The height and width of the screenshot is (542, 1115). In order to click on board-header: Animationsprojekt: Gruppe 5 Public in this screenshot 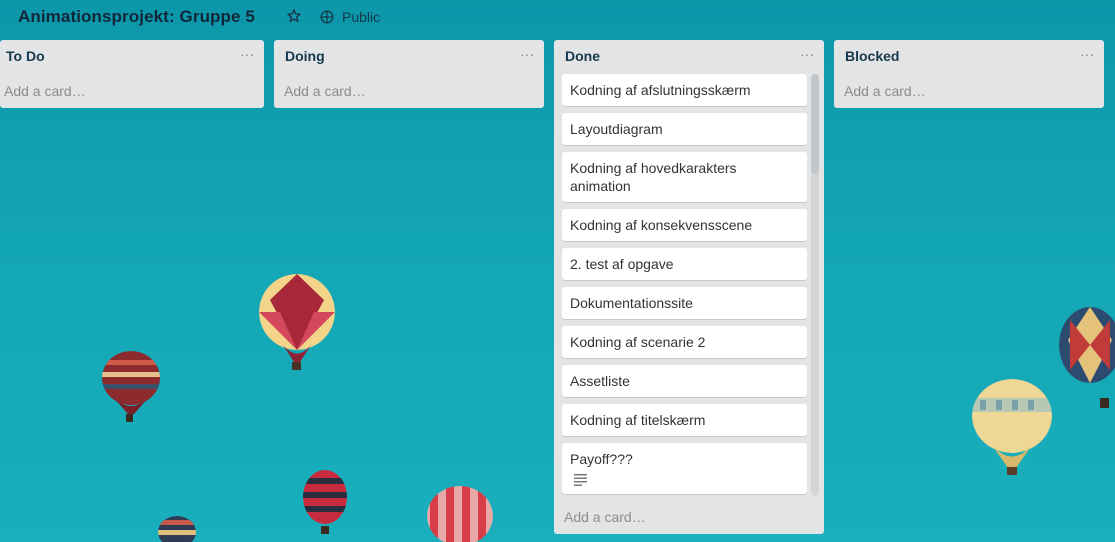, I will do `click(557, 18)`.